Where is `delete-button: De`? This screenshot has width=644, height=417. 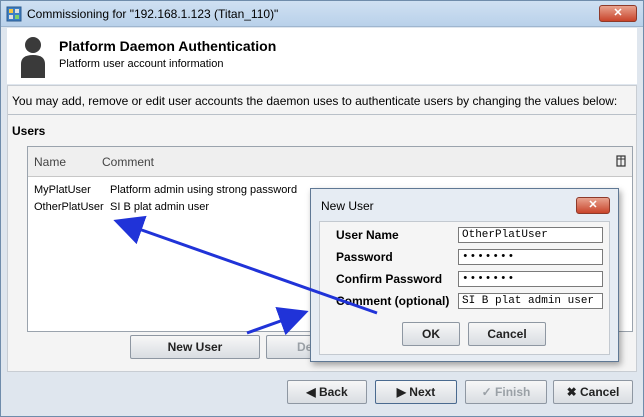
delete-button: De is located at coordinates (291, 347).